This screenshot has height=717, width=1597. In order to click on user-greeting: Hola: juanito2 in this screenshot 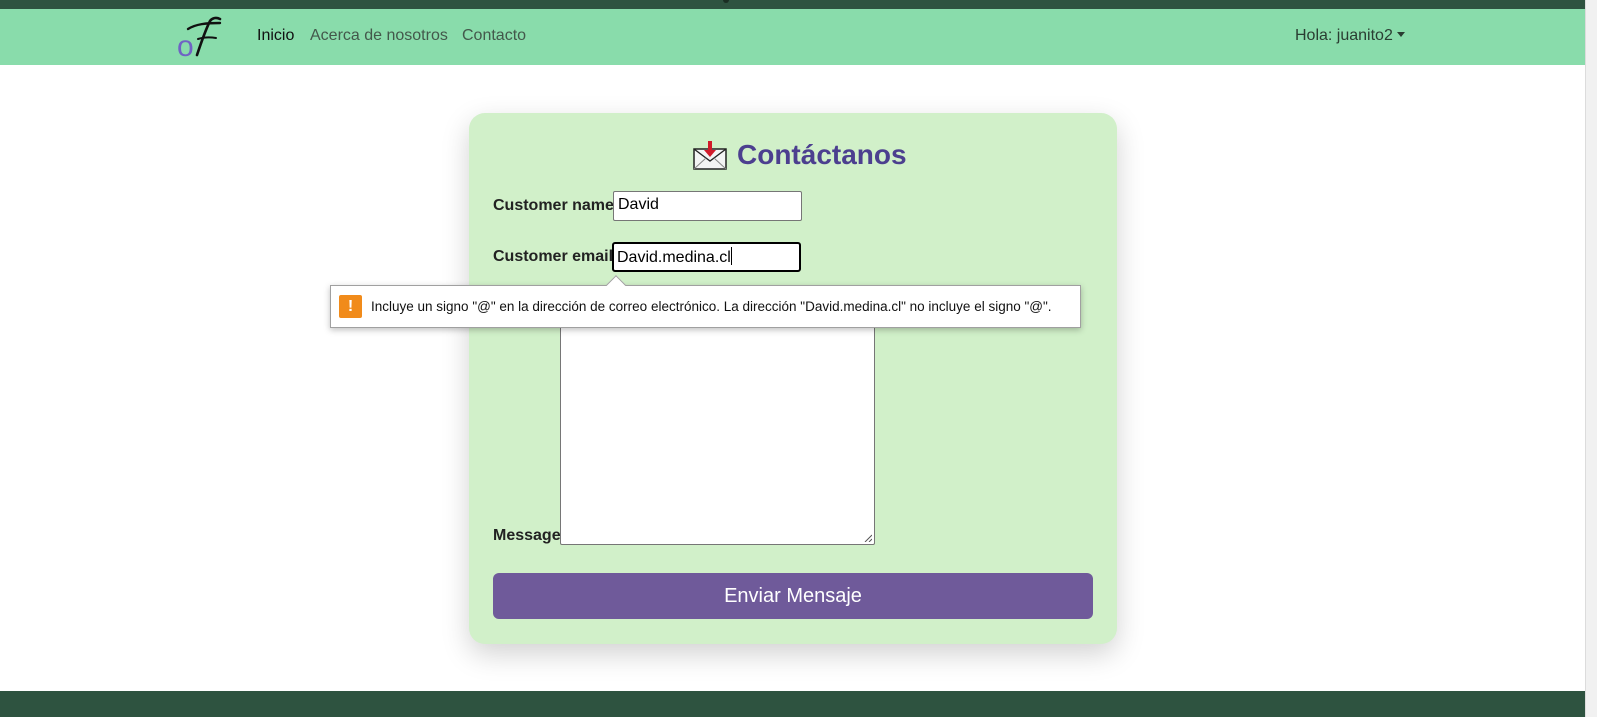, I will do `click(1344, 35)`.